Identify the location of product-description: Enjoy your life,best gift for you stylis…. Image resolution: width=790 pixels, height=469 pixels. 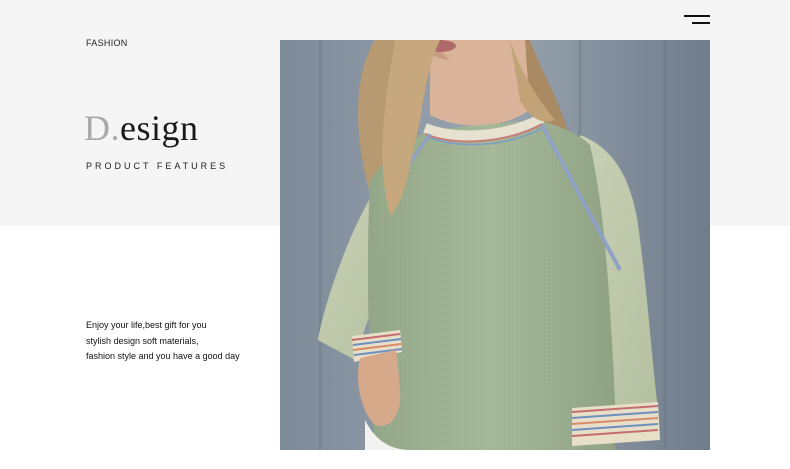
(163, 341).